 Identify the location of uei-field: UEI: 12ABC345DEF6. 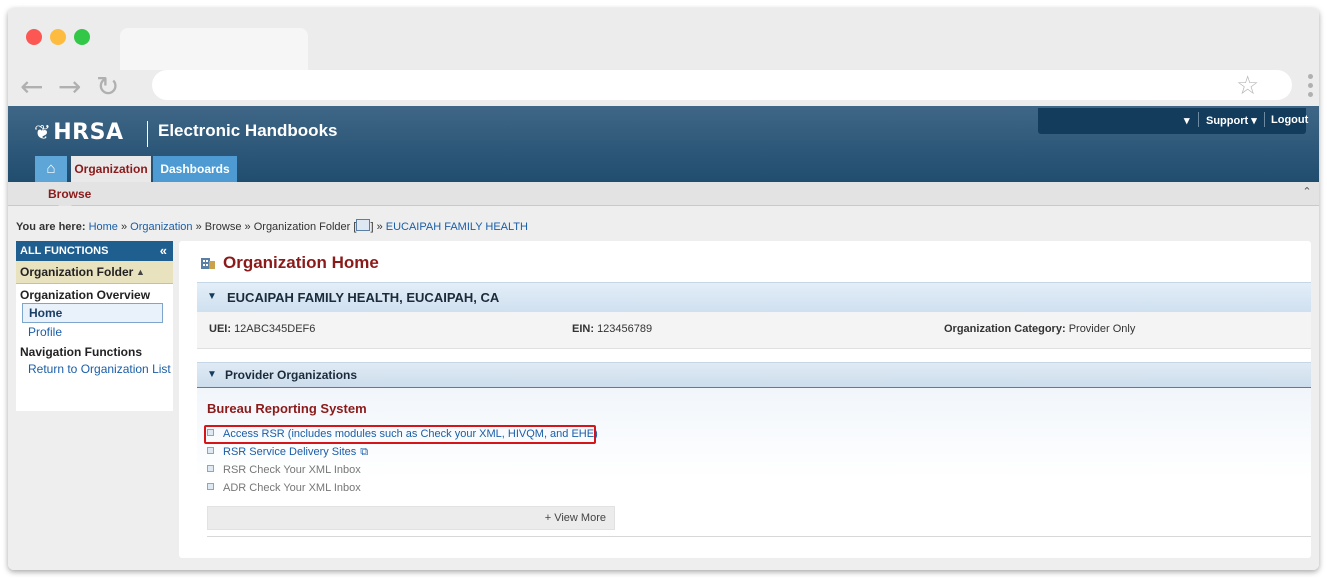
(262, 329).